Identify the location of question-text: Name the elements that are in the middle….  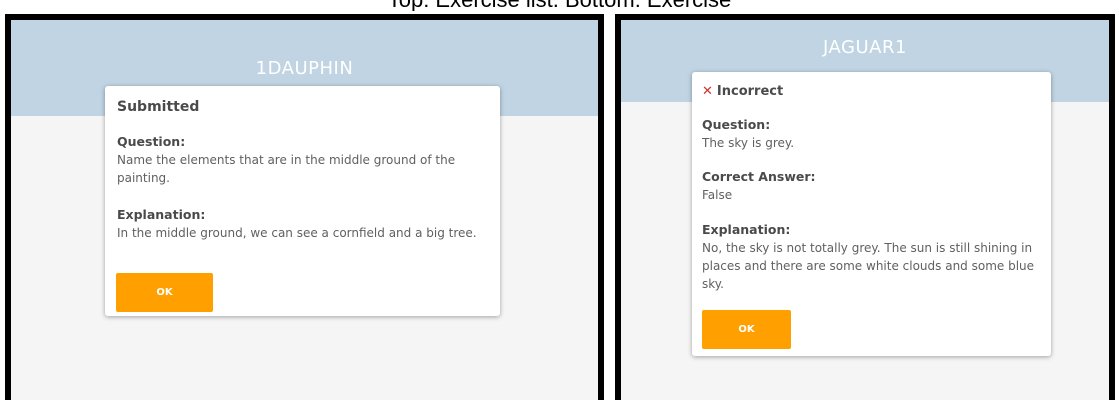
(286, 169).